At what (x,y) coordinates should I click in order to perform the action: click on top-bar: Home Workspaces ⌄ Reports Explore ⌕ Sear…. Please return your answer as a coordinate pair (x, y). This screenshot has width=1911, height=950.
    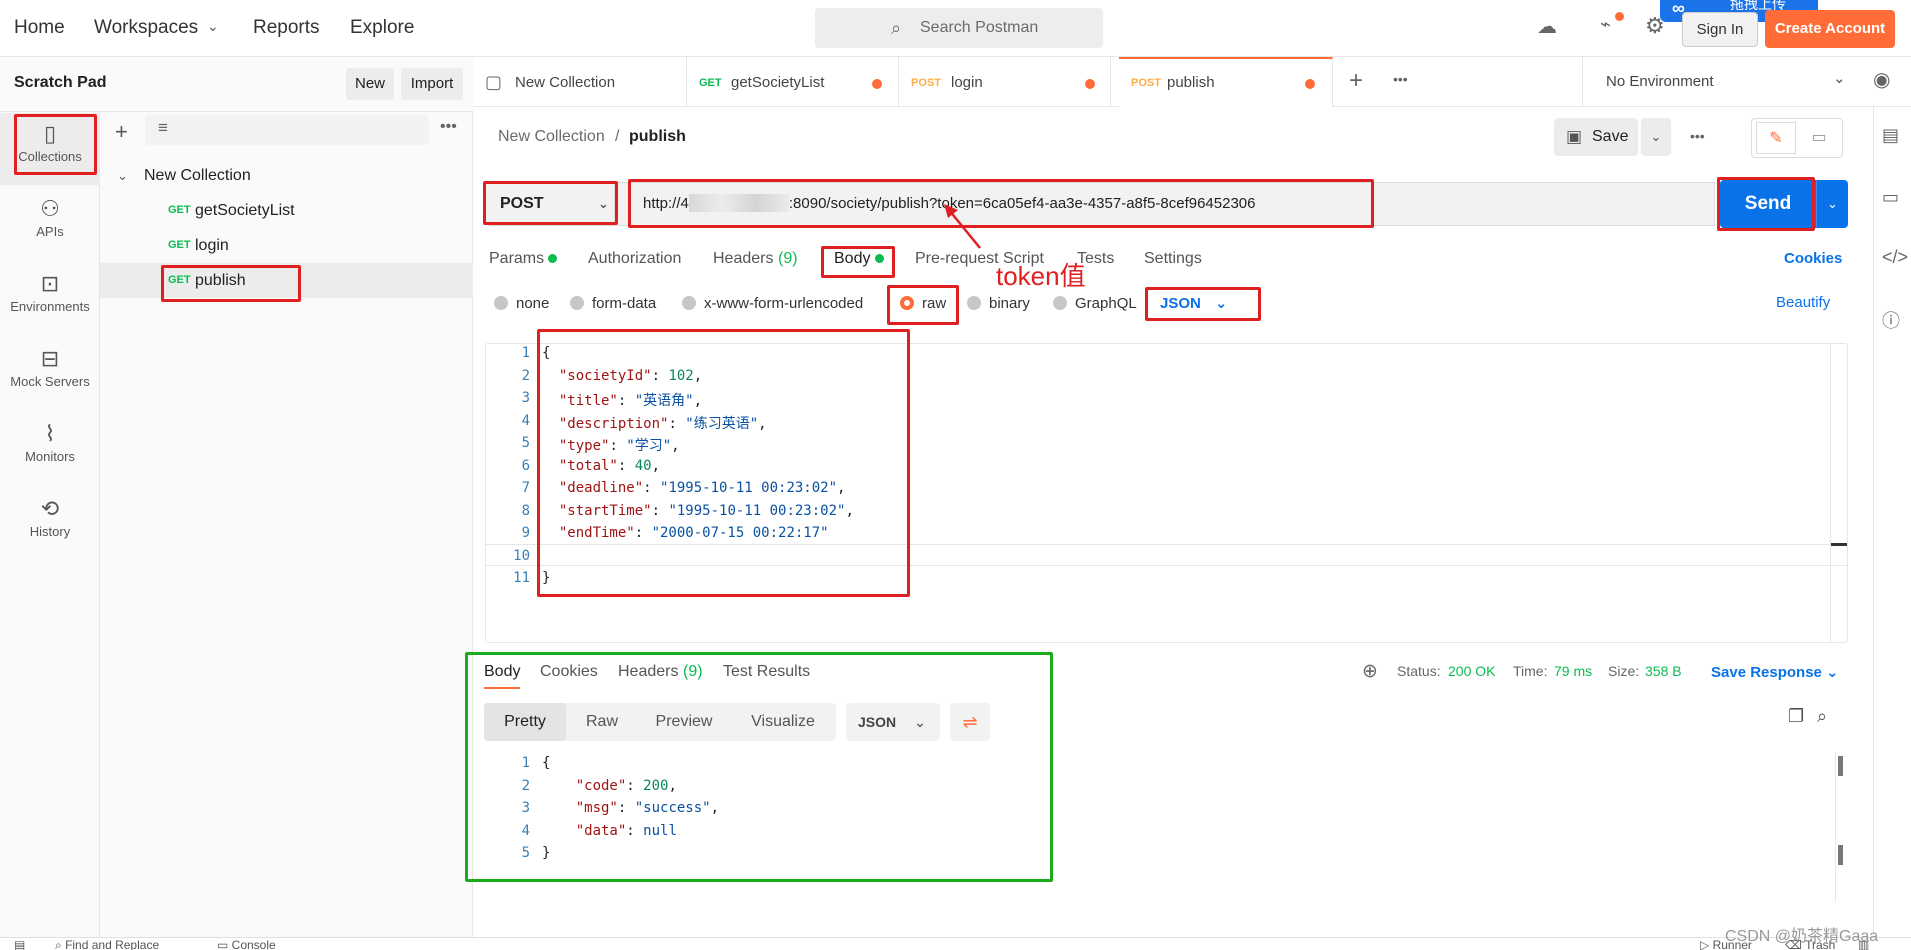
    Looking at the image, I should click on (955, 28).